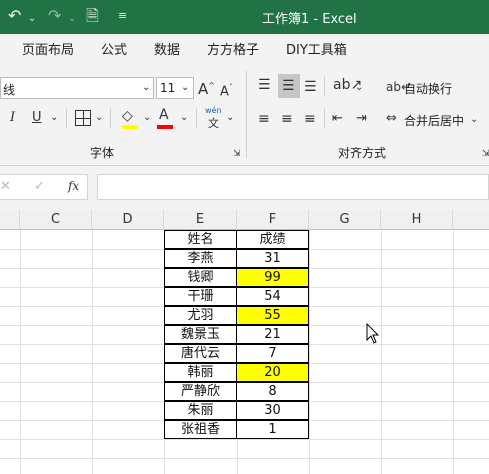 This screenshot has width=489, height=474. What do you see at coordinates (200, 277) in the screenshot?
I see `name-cell: 钱卿` at bounding box center [200, 277].